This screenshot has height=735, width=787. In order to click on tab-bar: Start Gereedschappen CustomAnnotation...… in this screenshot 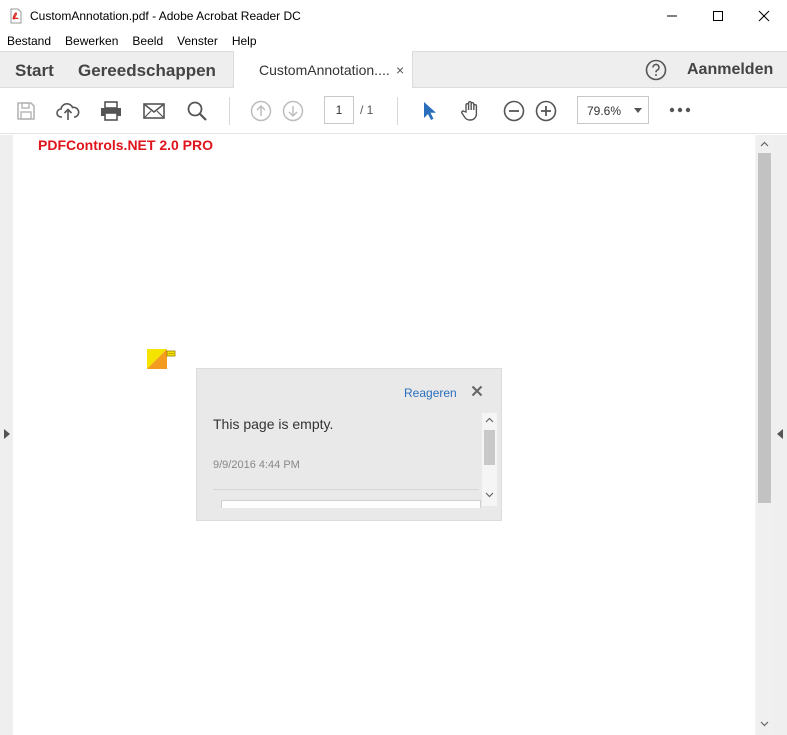, I will do `click(393, 69)`.